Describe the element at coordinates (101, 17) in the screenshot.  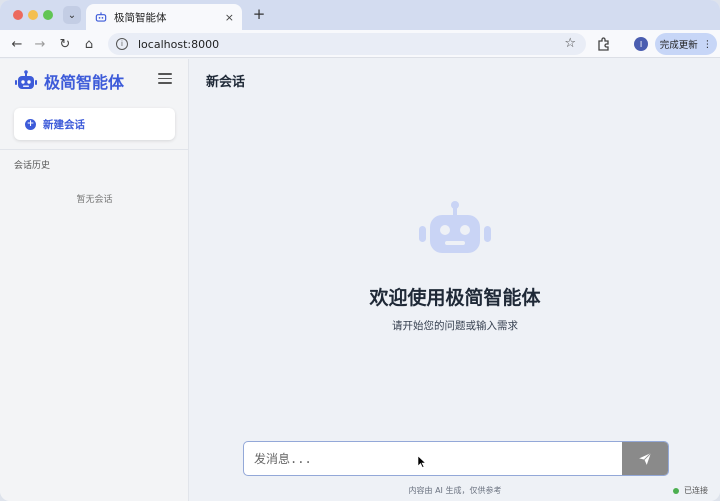
I see `robot-favicon-icon` at that location.